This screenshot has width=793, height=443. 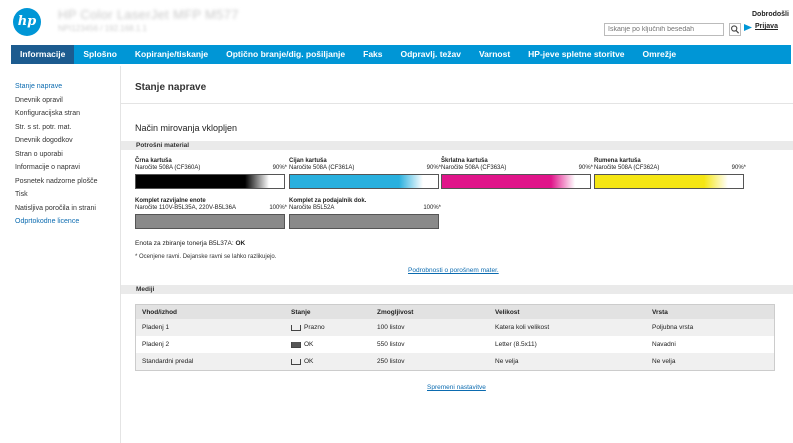 I want to click on tray-capacity: 250 listov, so click(x=391, y=361).